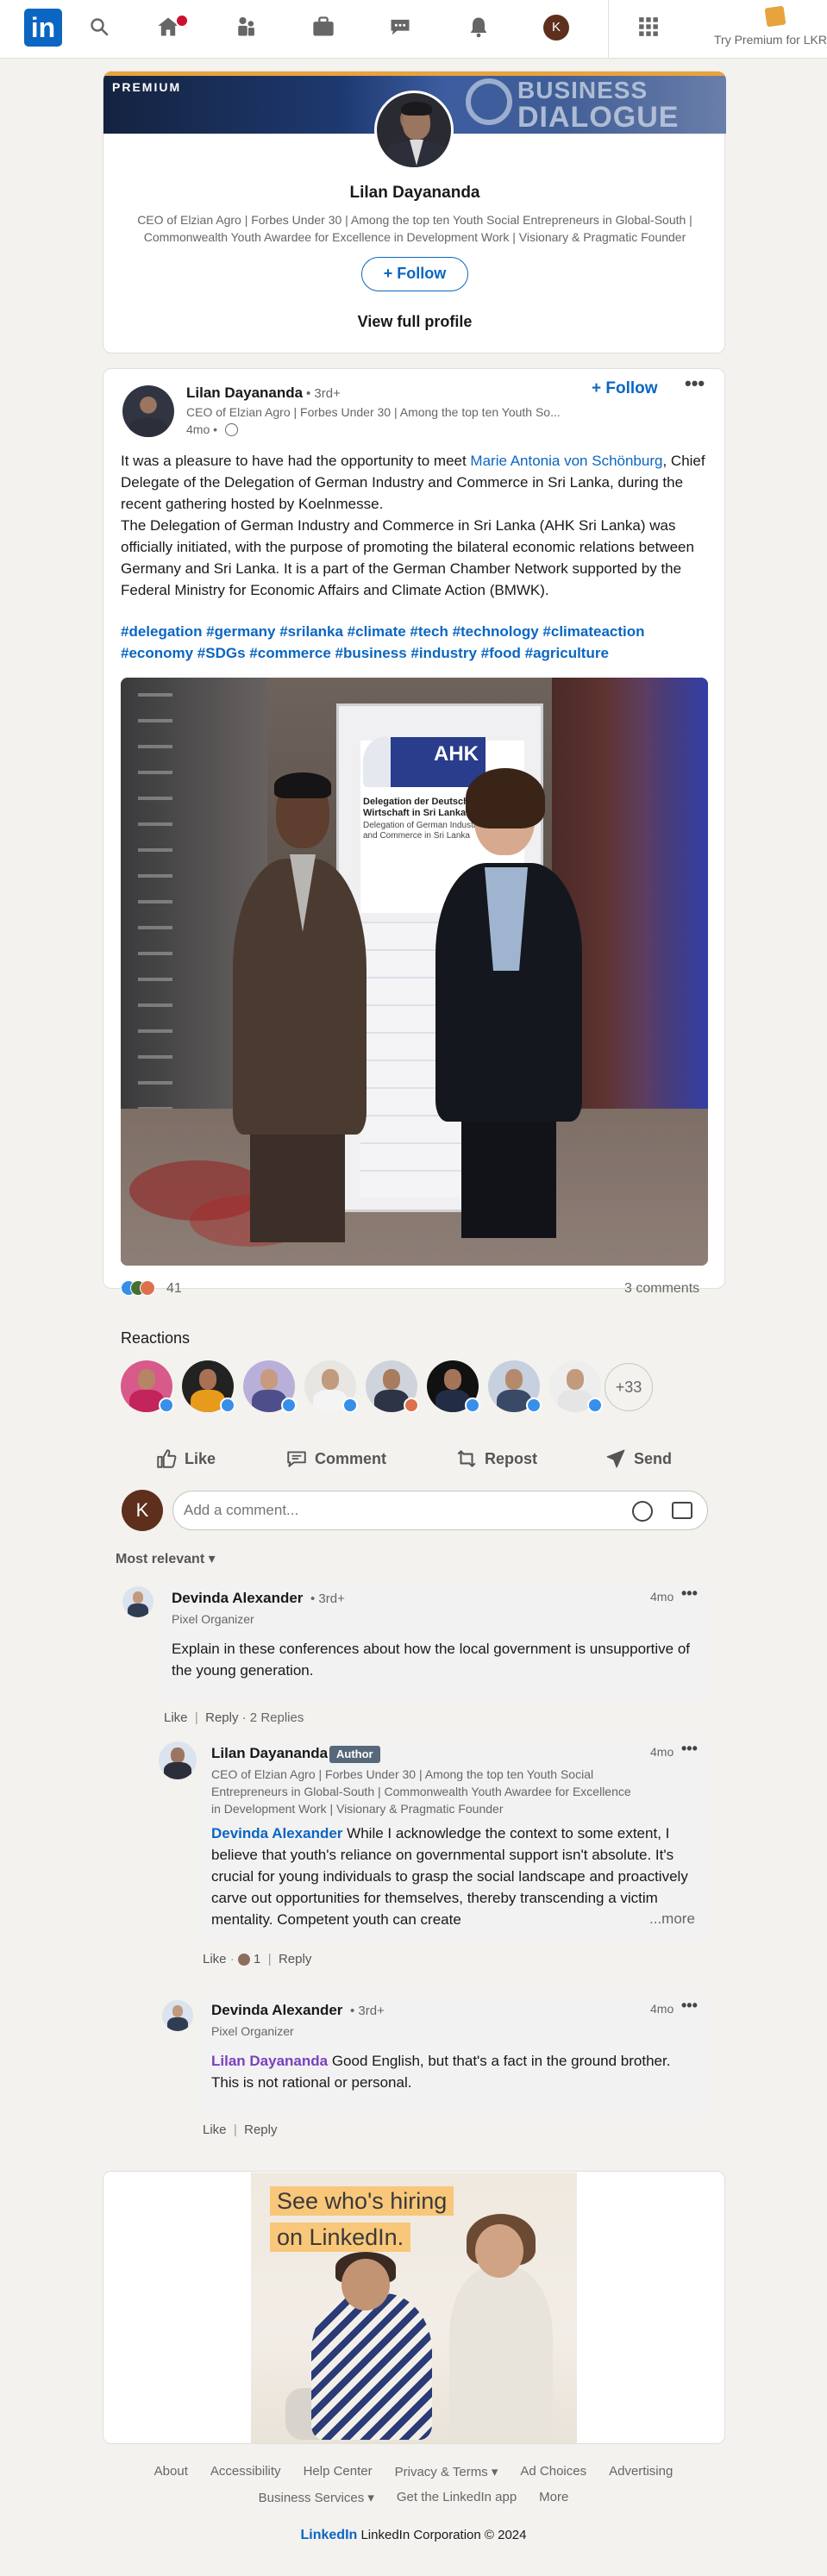 The height and width of the screenshot is (2576, 827). What do you see at coordinates (338, 2471) in the screenshot?
I see `footer-link-help-center: Help Center` at bounding box center [338, 2471].